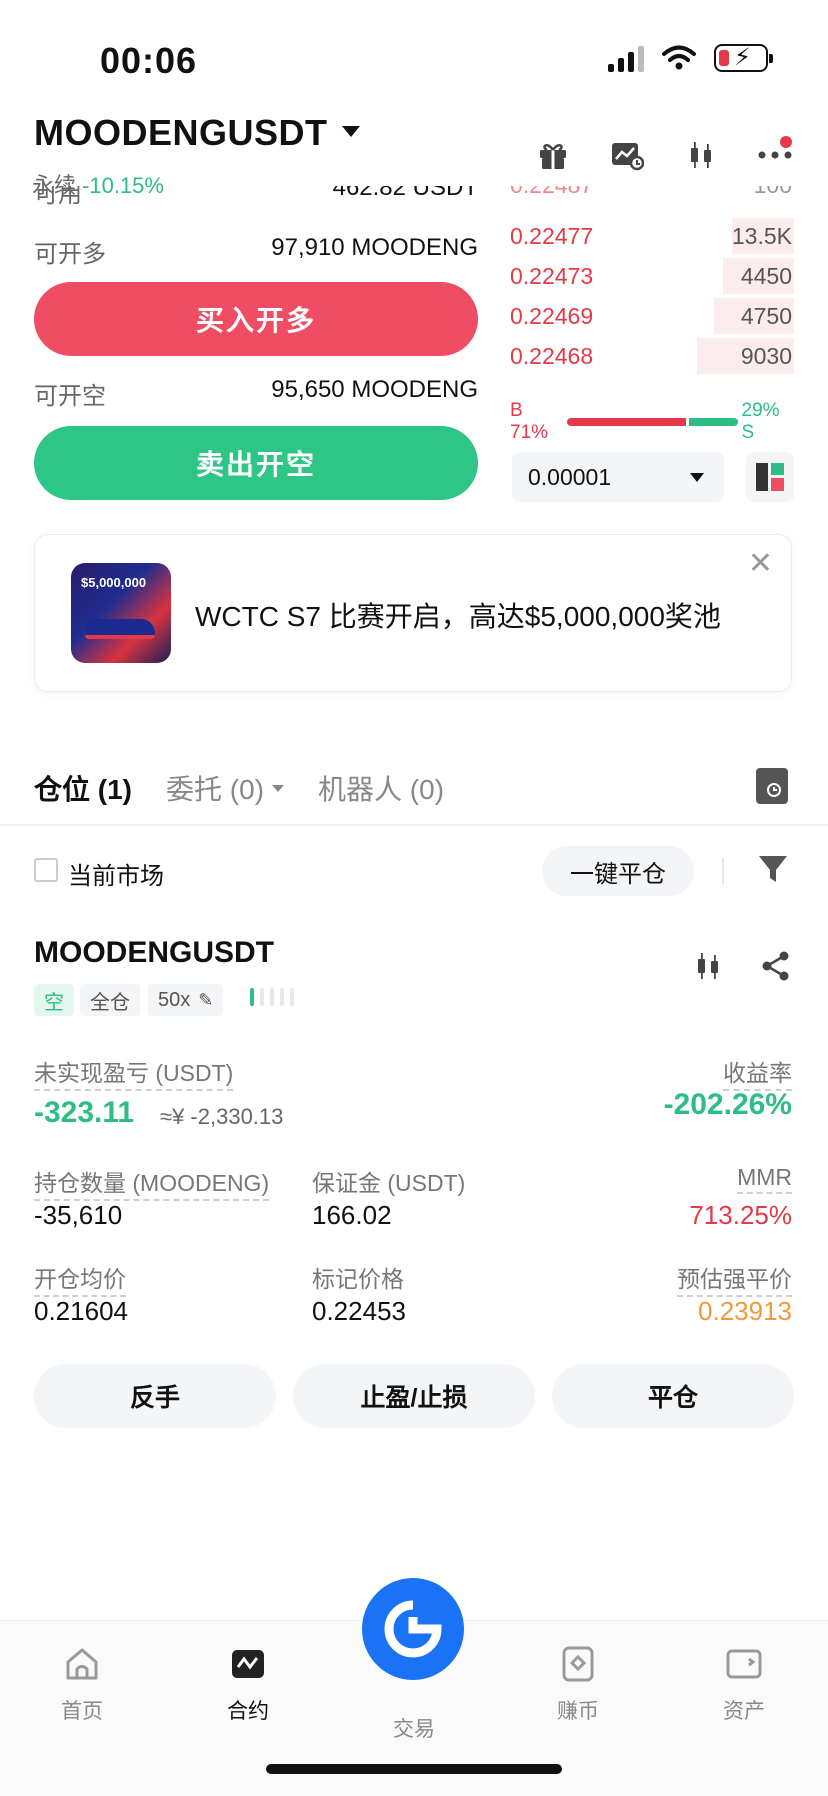  What do you see at coordinates (272, 997) in the screenshot?
I see `risk-meter` at bounding box center [272, 997].